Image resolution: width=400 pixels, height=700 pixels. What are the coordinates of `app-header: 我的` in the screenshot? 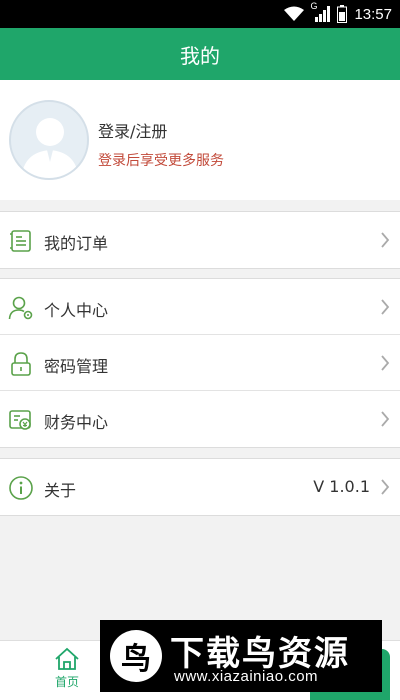 It's located at (200, 54).